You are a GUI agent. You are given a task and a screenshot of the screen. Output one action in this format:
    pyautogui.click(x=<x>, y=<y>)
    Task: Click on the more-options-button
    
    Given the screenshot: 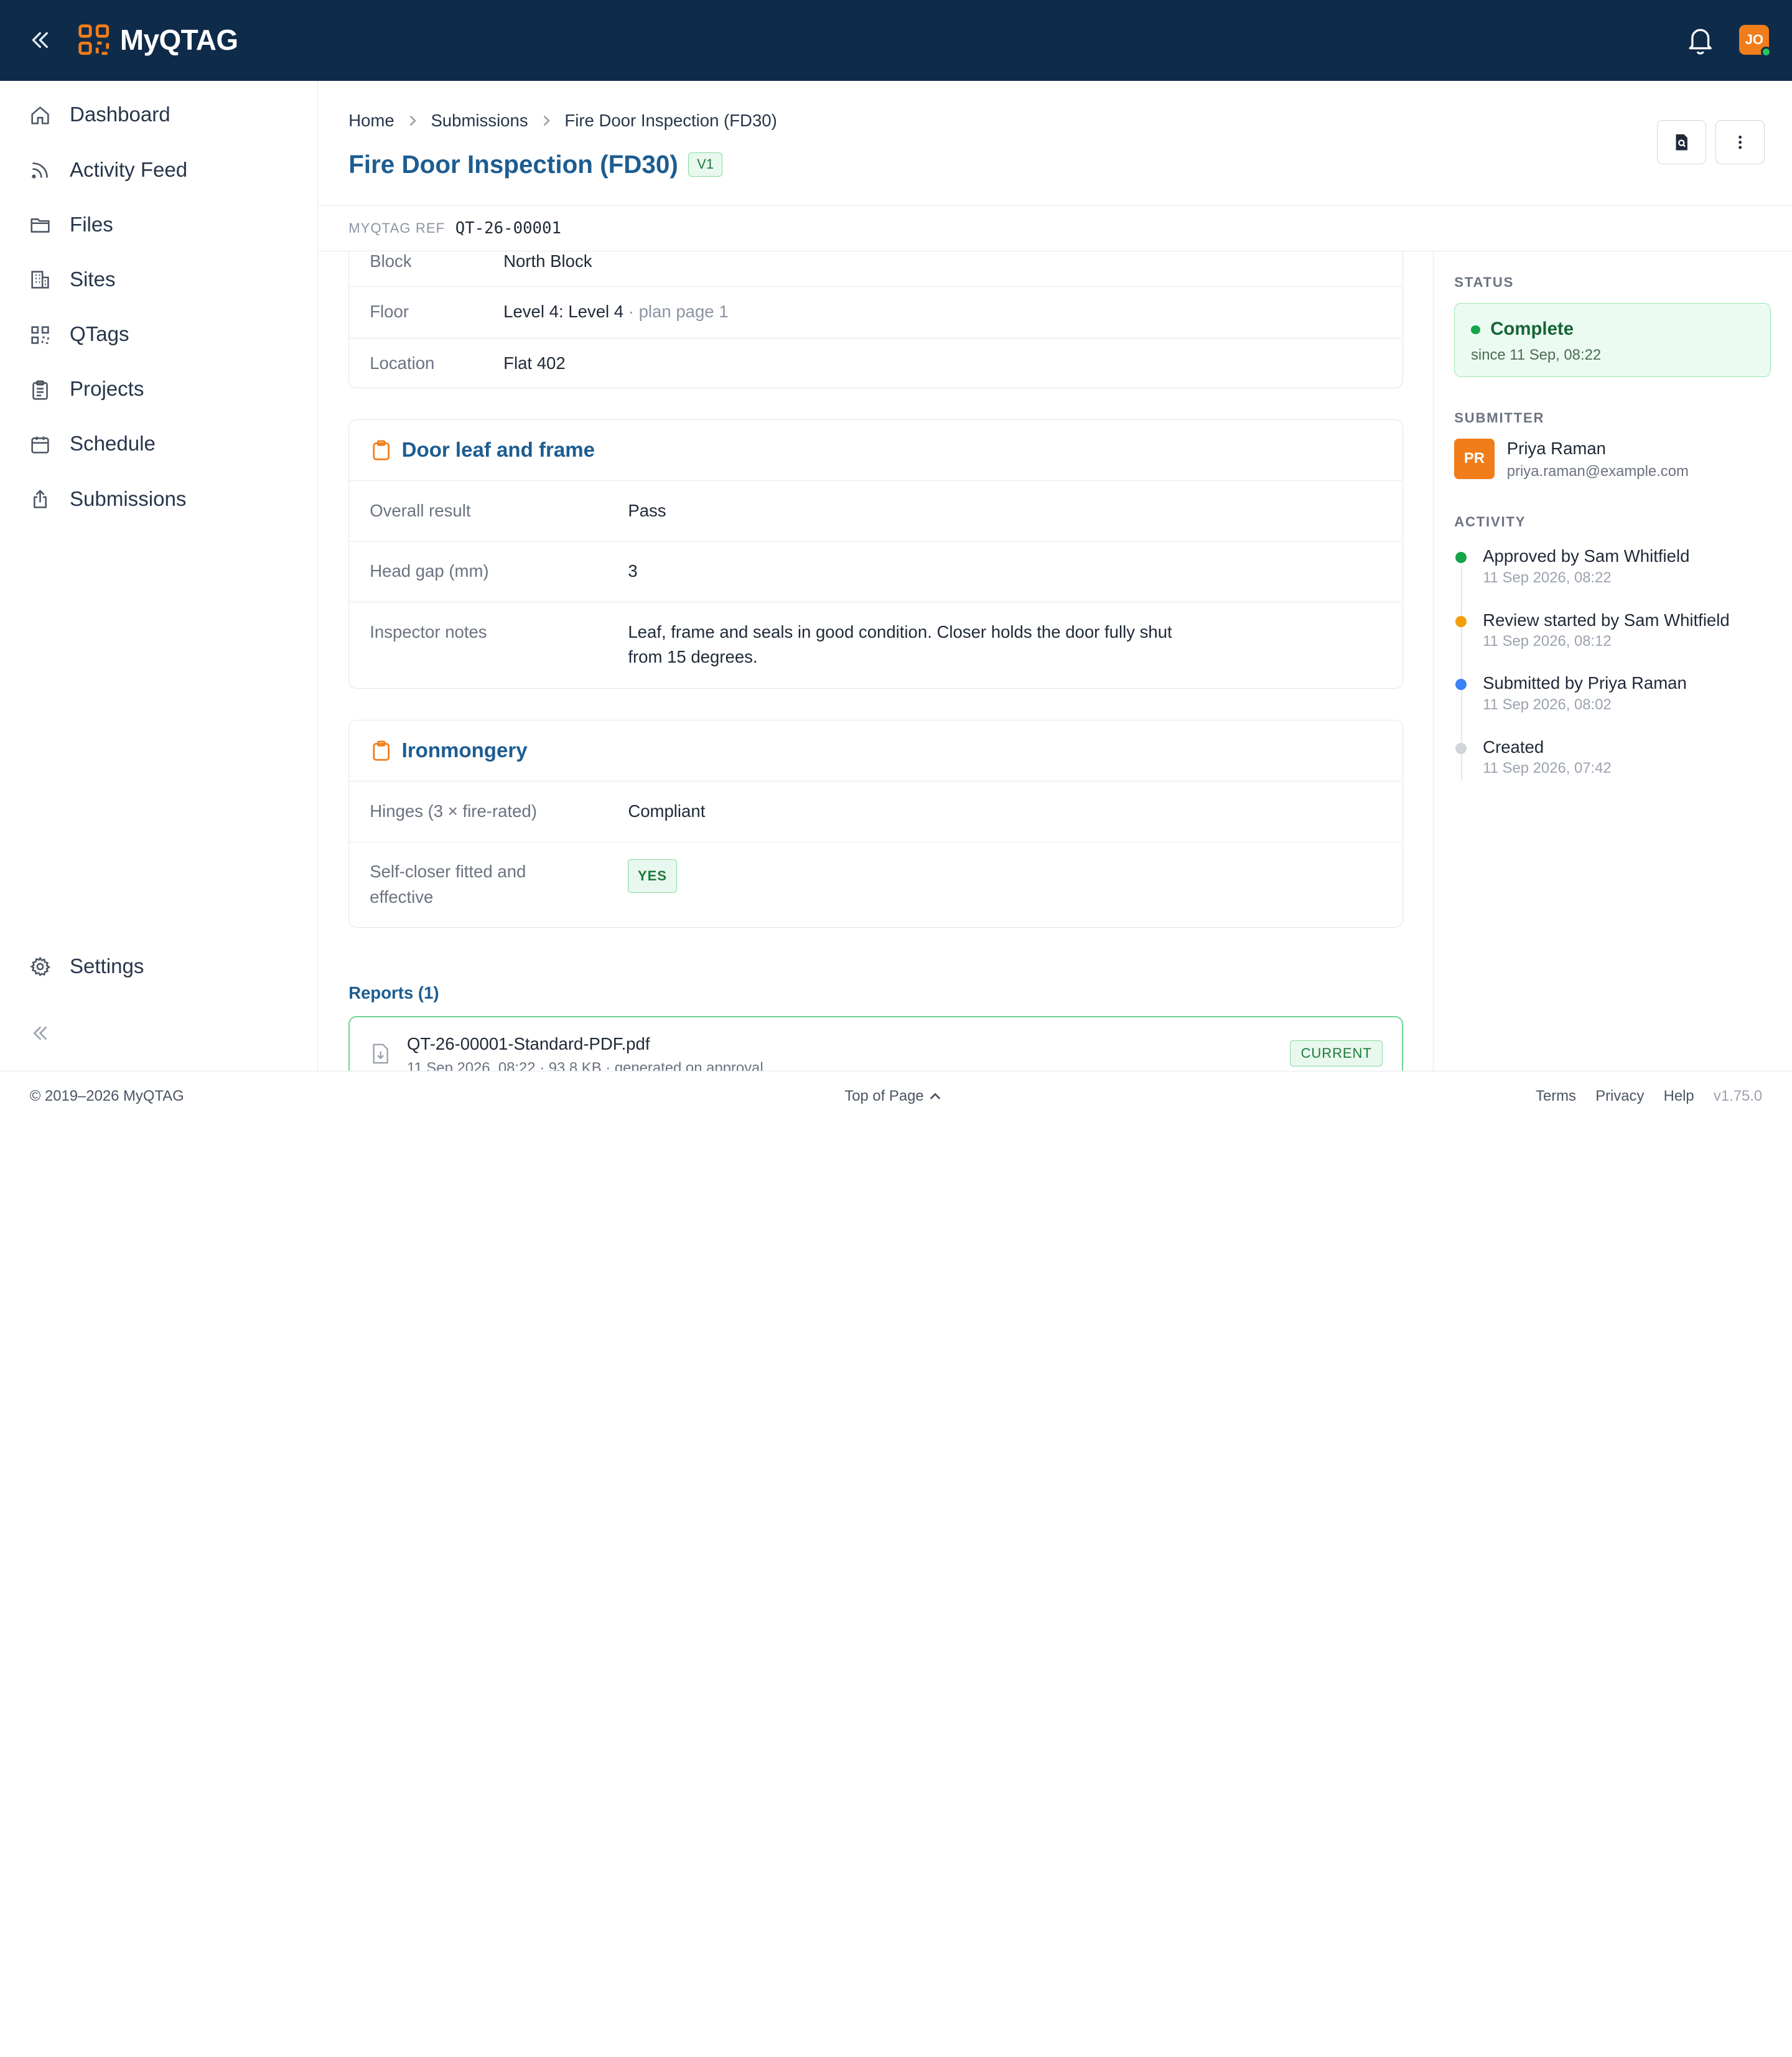 What is the action you would take?
    pyautogui.click(x=1740, y=142)
    